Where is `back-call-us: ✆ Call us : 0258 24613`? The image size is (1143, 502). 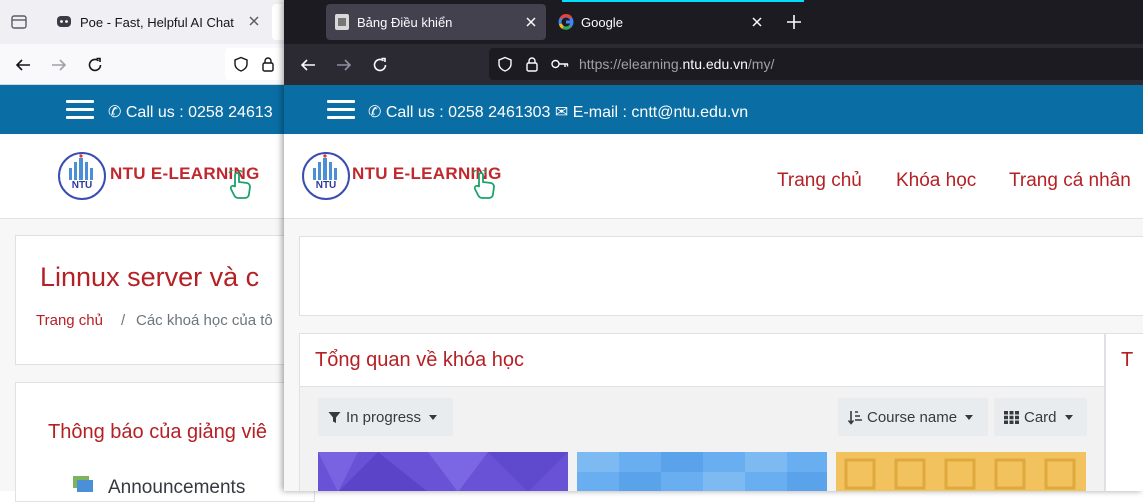
back-call-us: ✆ Call us : 0258 24613 is located at coordinates (190, 112).